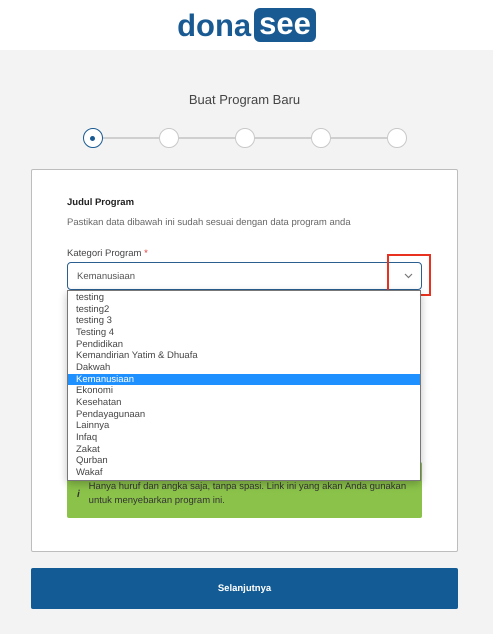 This screenshot has height=634, width=493. What do you see at coordinates (108, 253) in the screenshot?
I see `field-label: Kategori Program *` at bounding box center [108, 253].